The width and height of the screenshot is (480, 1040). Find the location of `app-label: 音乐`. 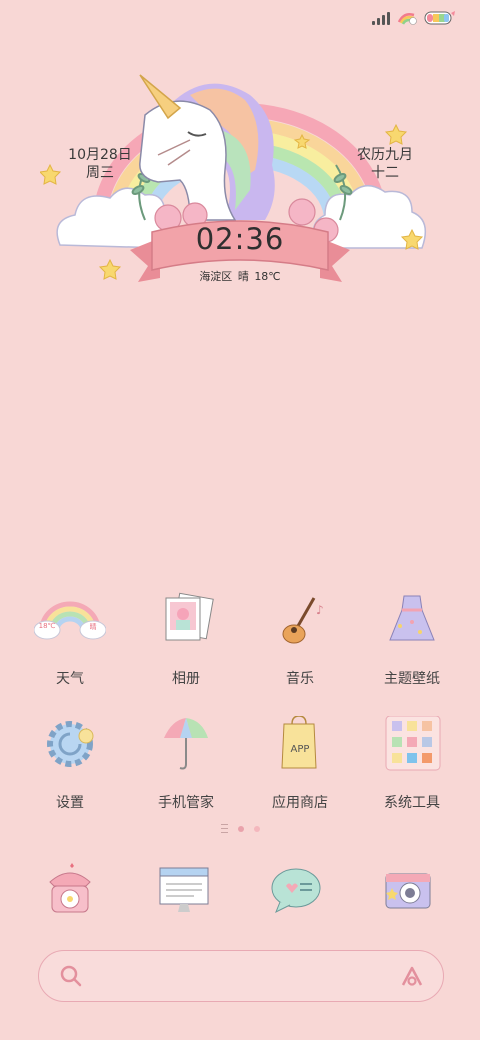

app-label: 音乐 is located at coordinates (300, 679).